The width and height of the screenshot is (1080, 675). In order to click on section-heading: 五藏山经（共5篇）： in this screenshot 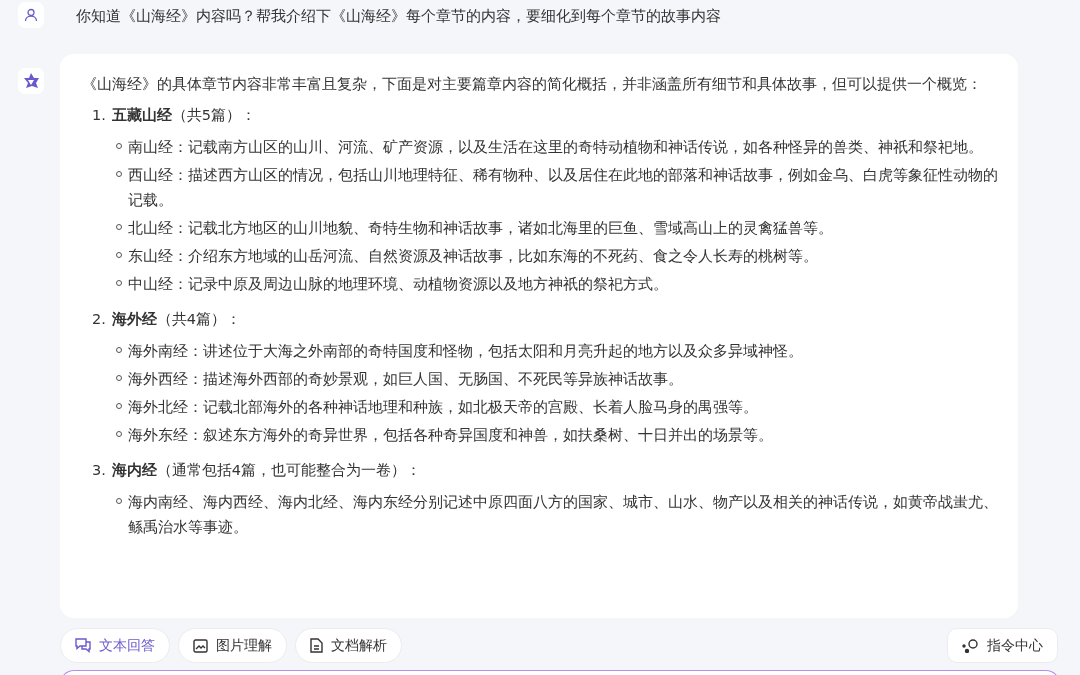, I will do `click(184, 115)`.